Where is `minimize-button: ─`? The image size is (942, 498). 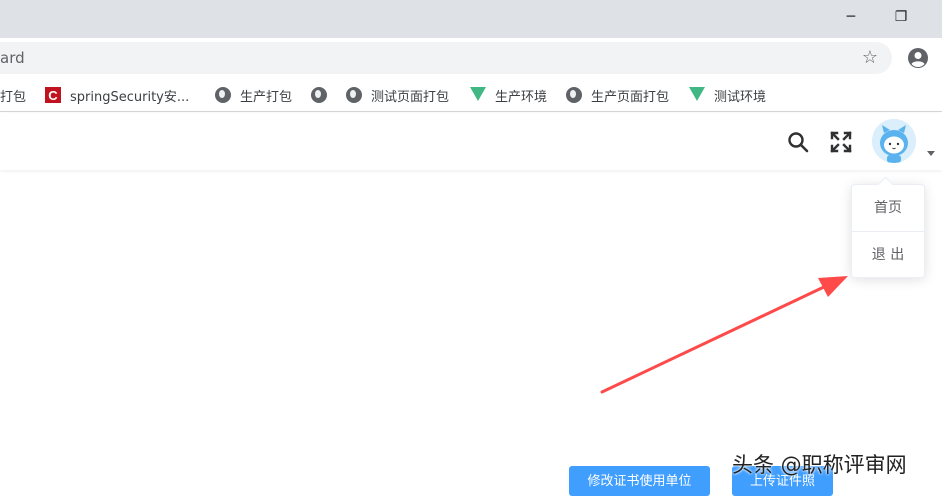
minimize-button: ─ is located at coordinates (851, 17).